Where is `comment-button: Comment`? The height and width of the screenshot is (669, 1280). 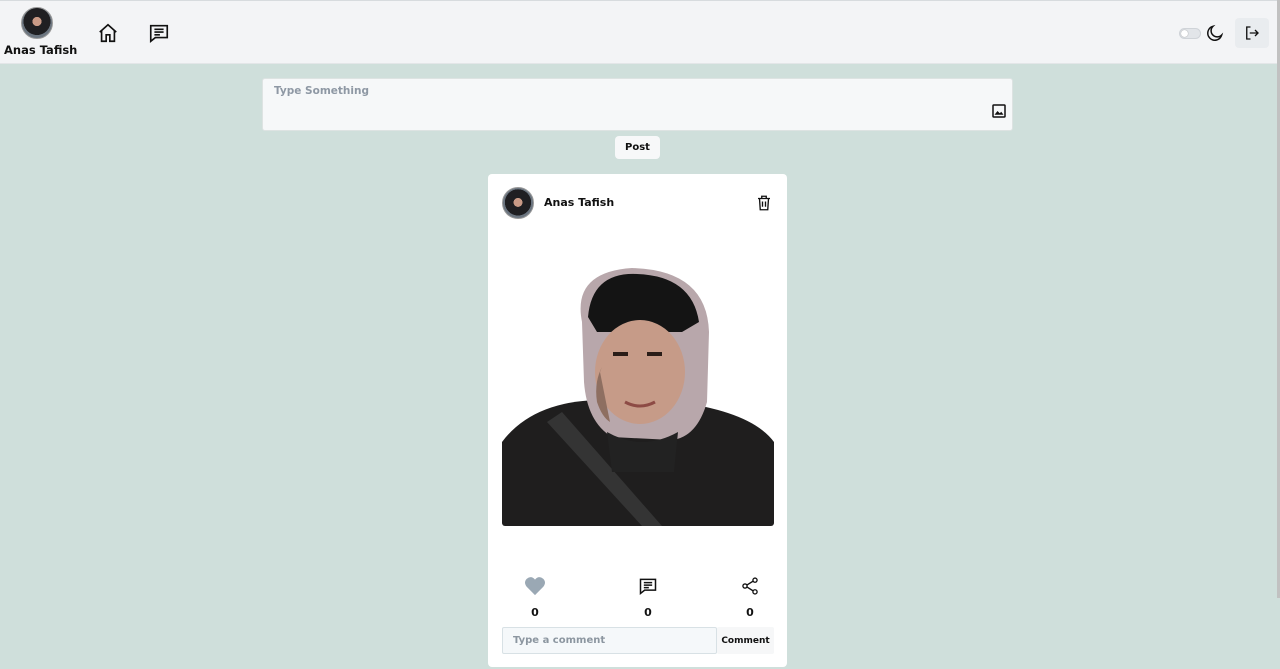
comment-button: Comment is located at coordinates (745, 640).